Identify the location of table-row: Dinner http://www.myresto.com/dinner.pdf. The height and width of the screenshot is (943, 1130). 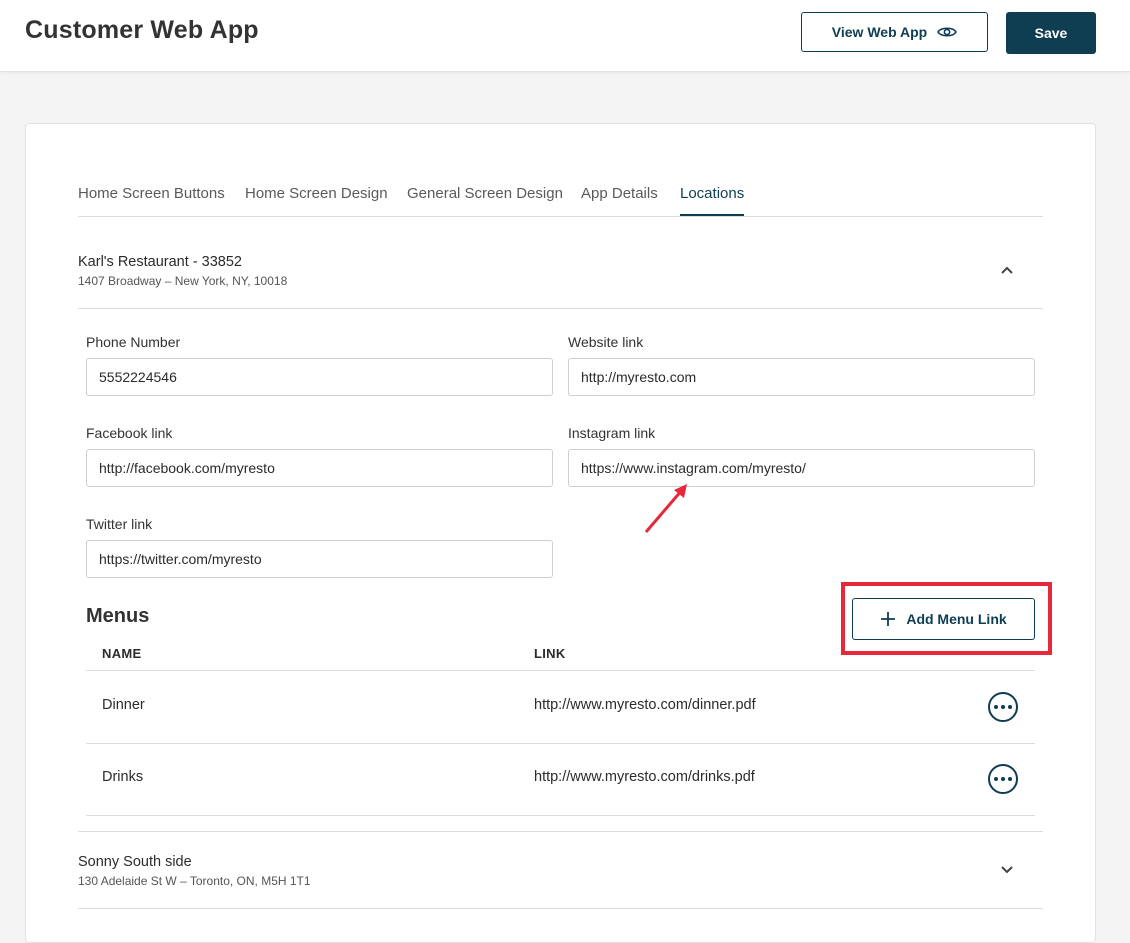
(560, 707).